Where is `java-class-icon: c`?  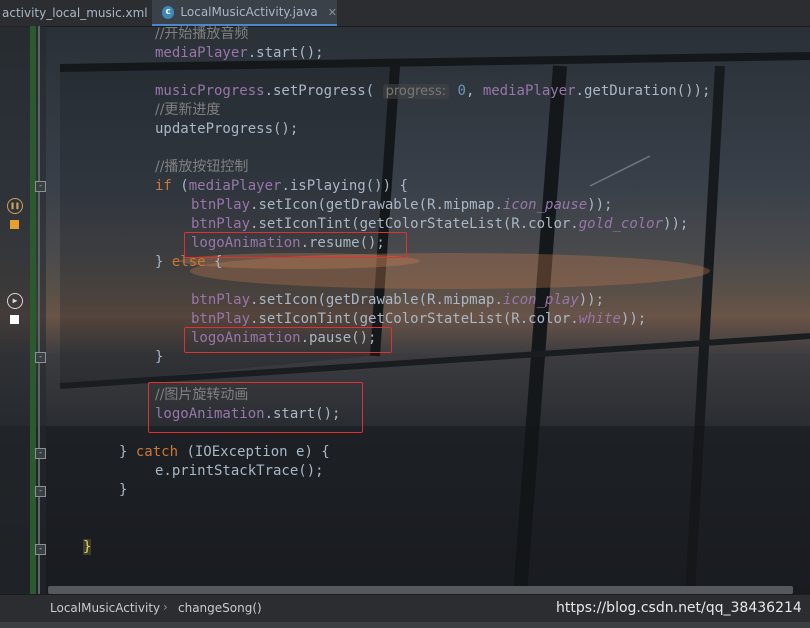
java-class-icon: c is located at coordinates (168, 12).